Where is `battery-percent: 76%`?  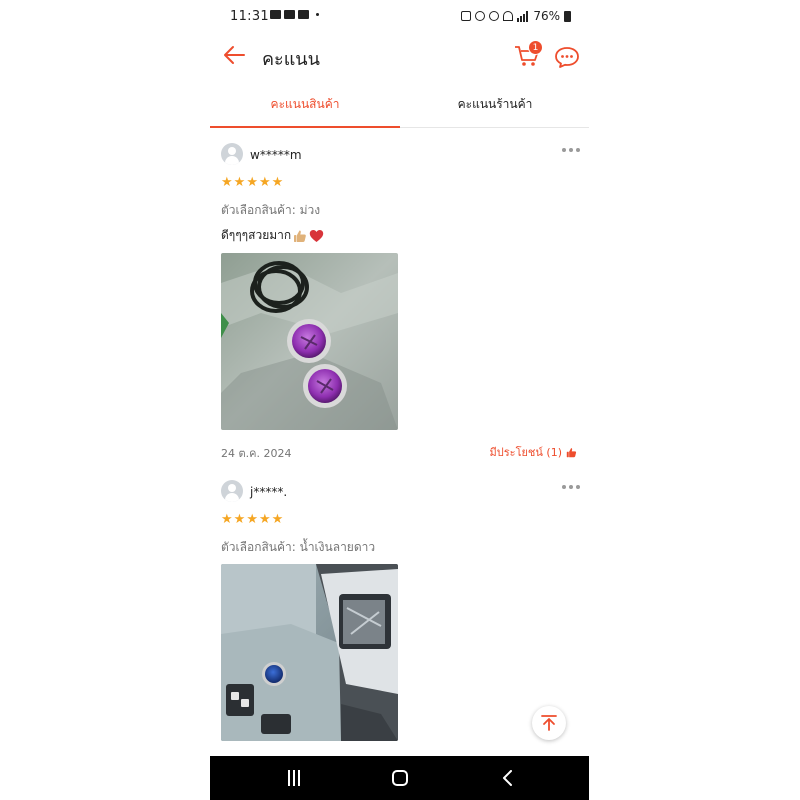
battery-percent: 76% is located at coordinates (546, 16).